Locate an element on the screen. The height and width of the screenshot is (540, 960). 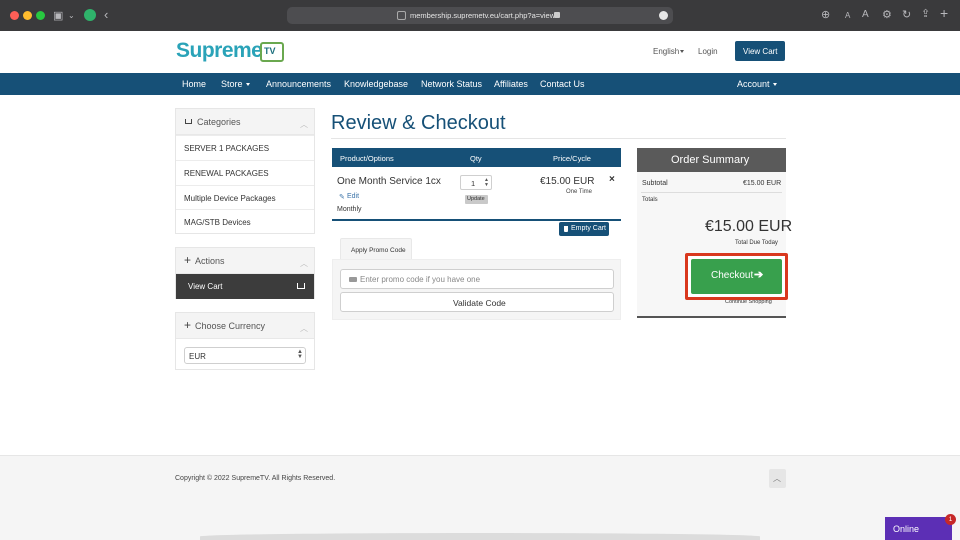
cart-item-billing: One Time is located at coordinates (579, 192).